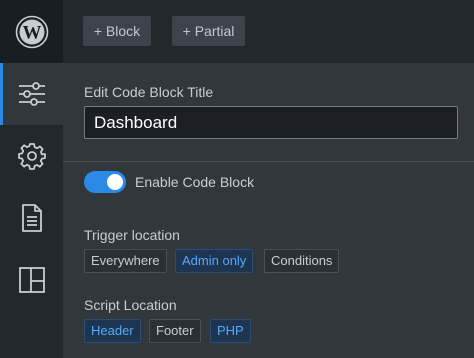  I want to click on script-option-php: PHP, so click(230, 331).